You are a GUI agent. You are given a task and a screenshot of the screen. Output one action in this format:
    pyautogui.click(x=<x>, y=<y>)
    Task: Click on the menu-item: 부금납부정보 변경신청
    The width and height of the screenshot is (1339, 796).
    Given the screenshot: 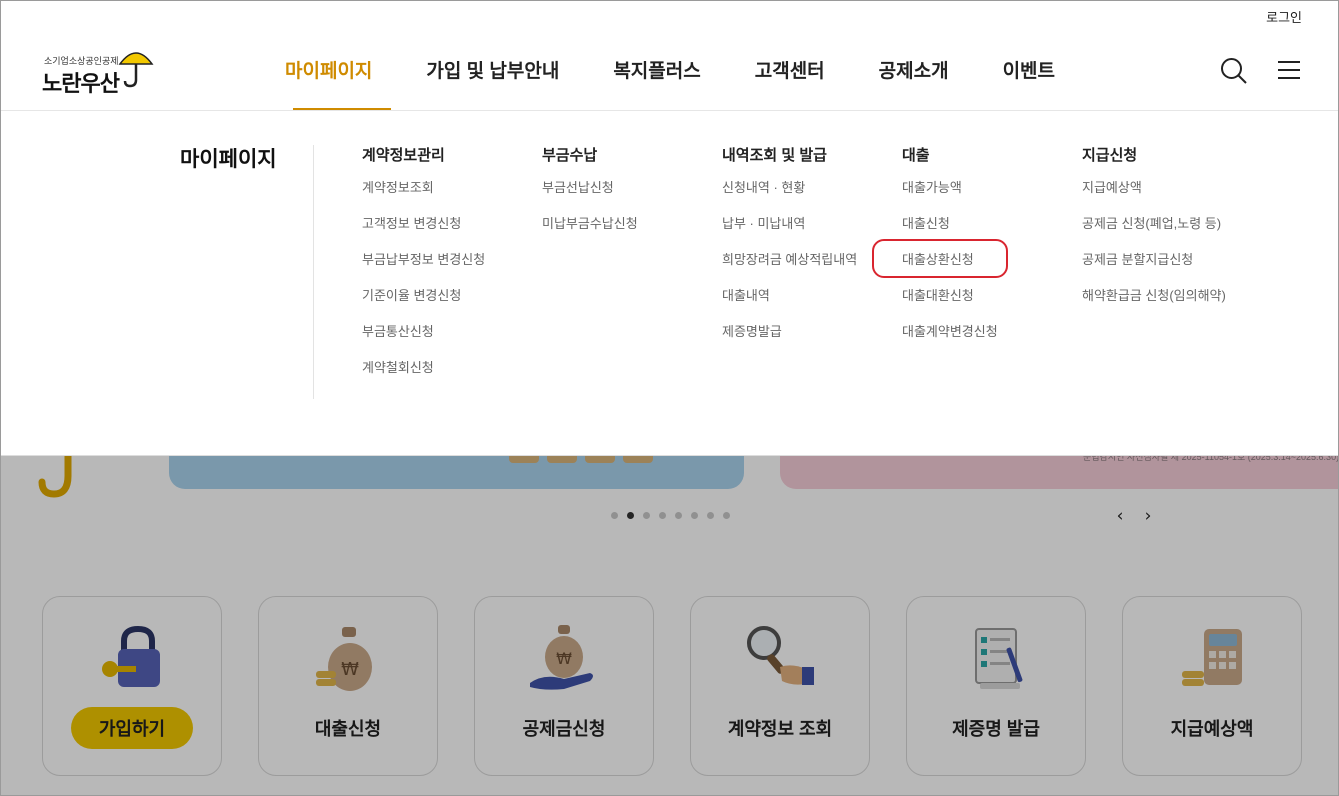 What is the action you would take?
    pyautogui.click(x=423, y=269)
    